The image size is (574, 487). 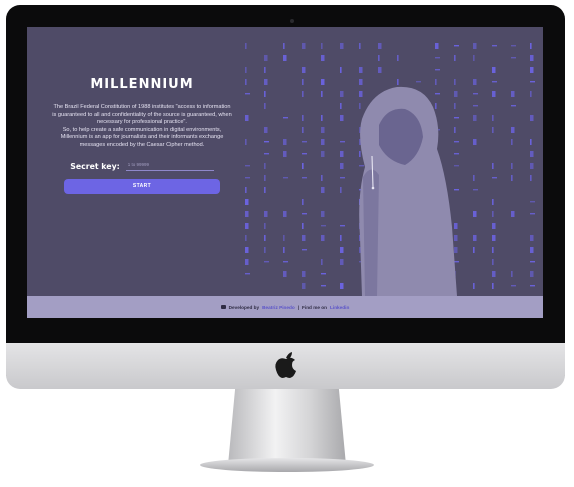 I want to click on app-title: MILLENNIUM, so click(x=142, y=84).